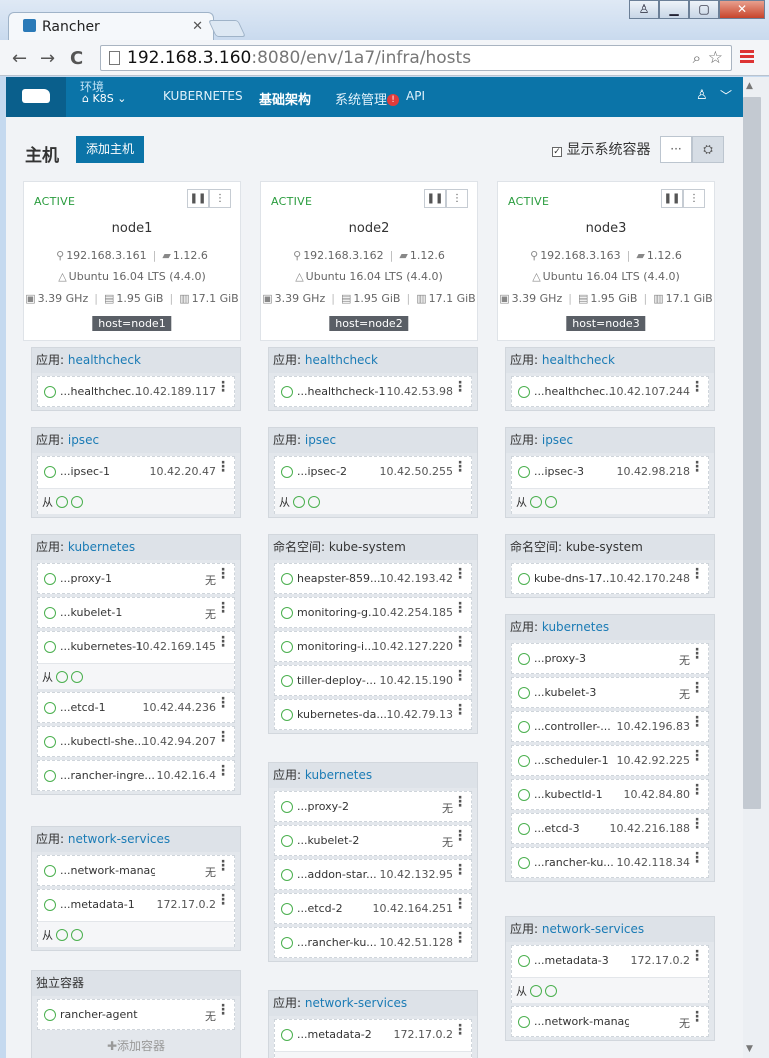 This screenshot has width=769, height=1058. I want to click on container-name: ...scheduler-1, so click(581, 760).